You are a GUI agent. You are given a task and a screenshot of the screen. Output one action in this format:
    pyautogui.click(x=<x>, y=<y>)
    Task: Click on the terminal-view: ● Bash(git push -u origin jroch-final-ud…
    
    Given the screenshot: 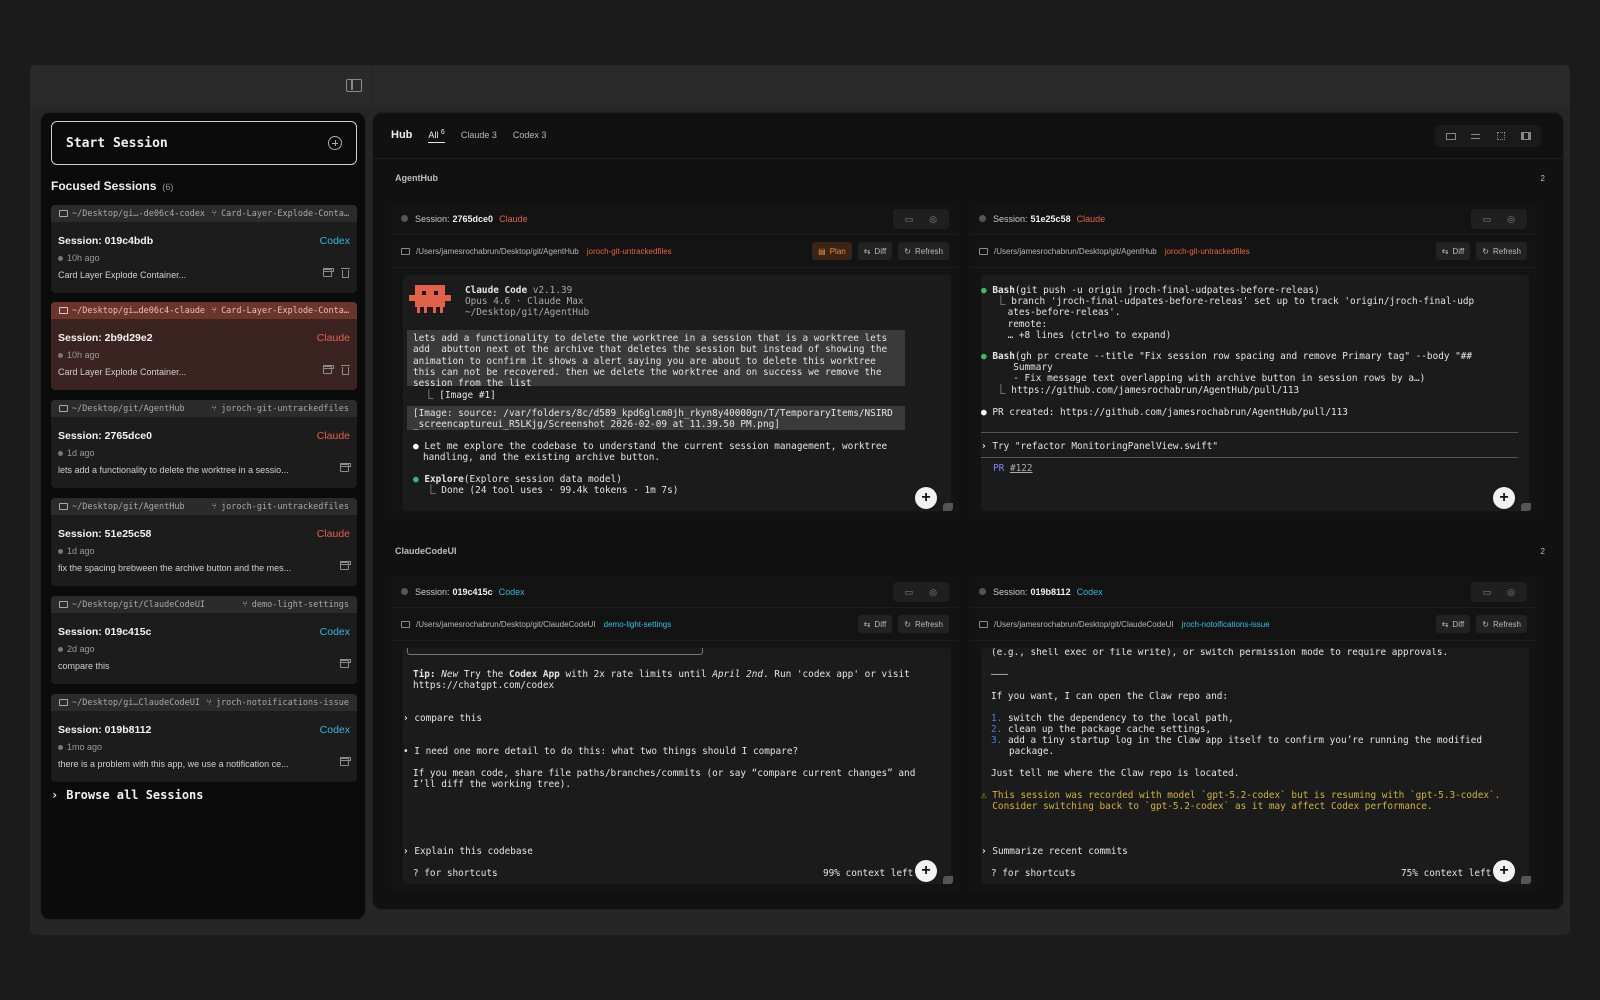 What is the action you would take?
    pyautogui.click(x=1255, y=393)
    